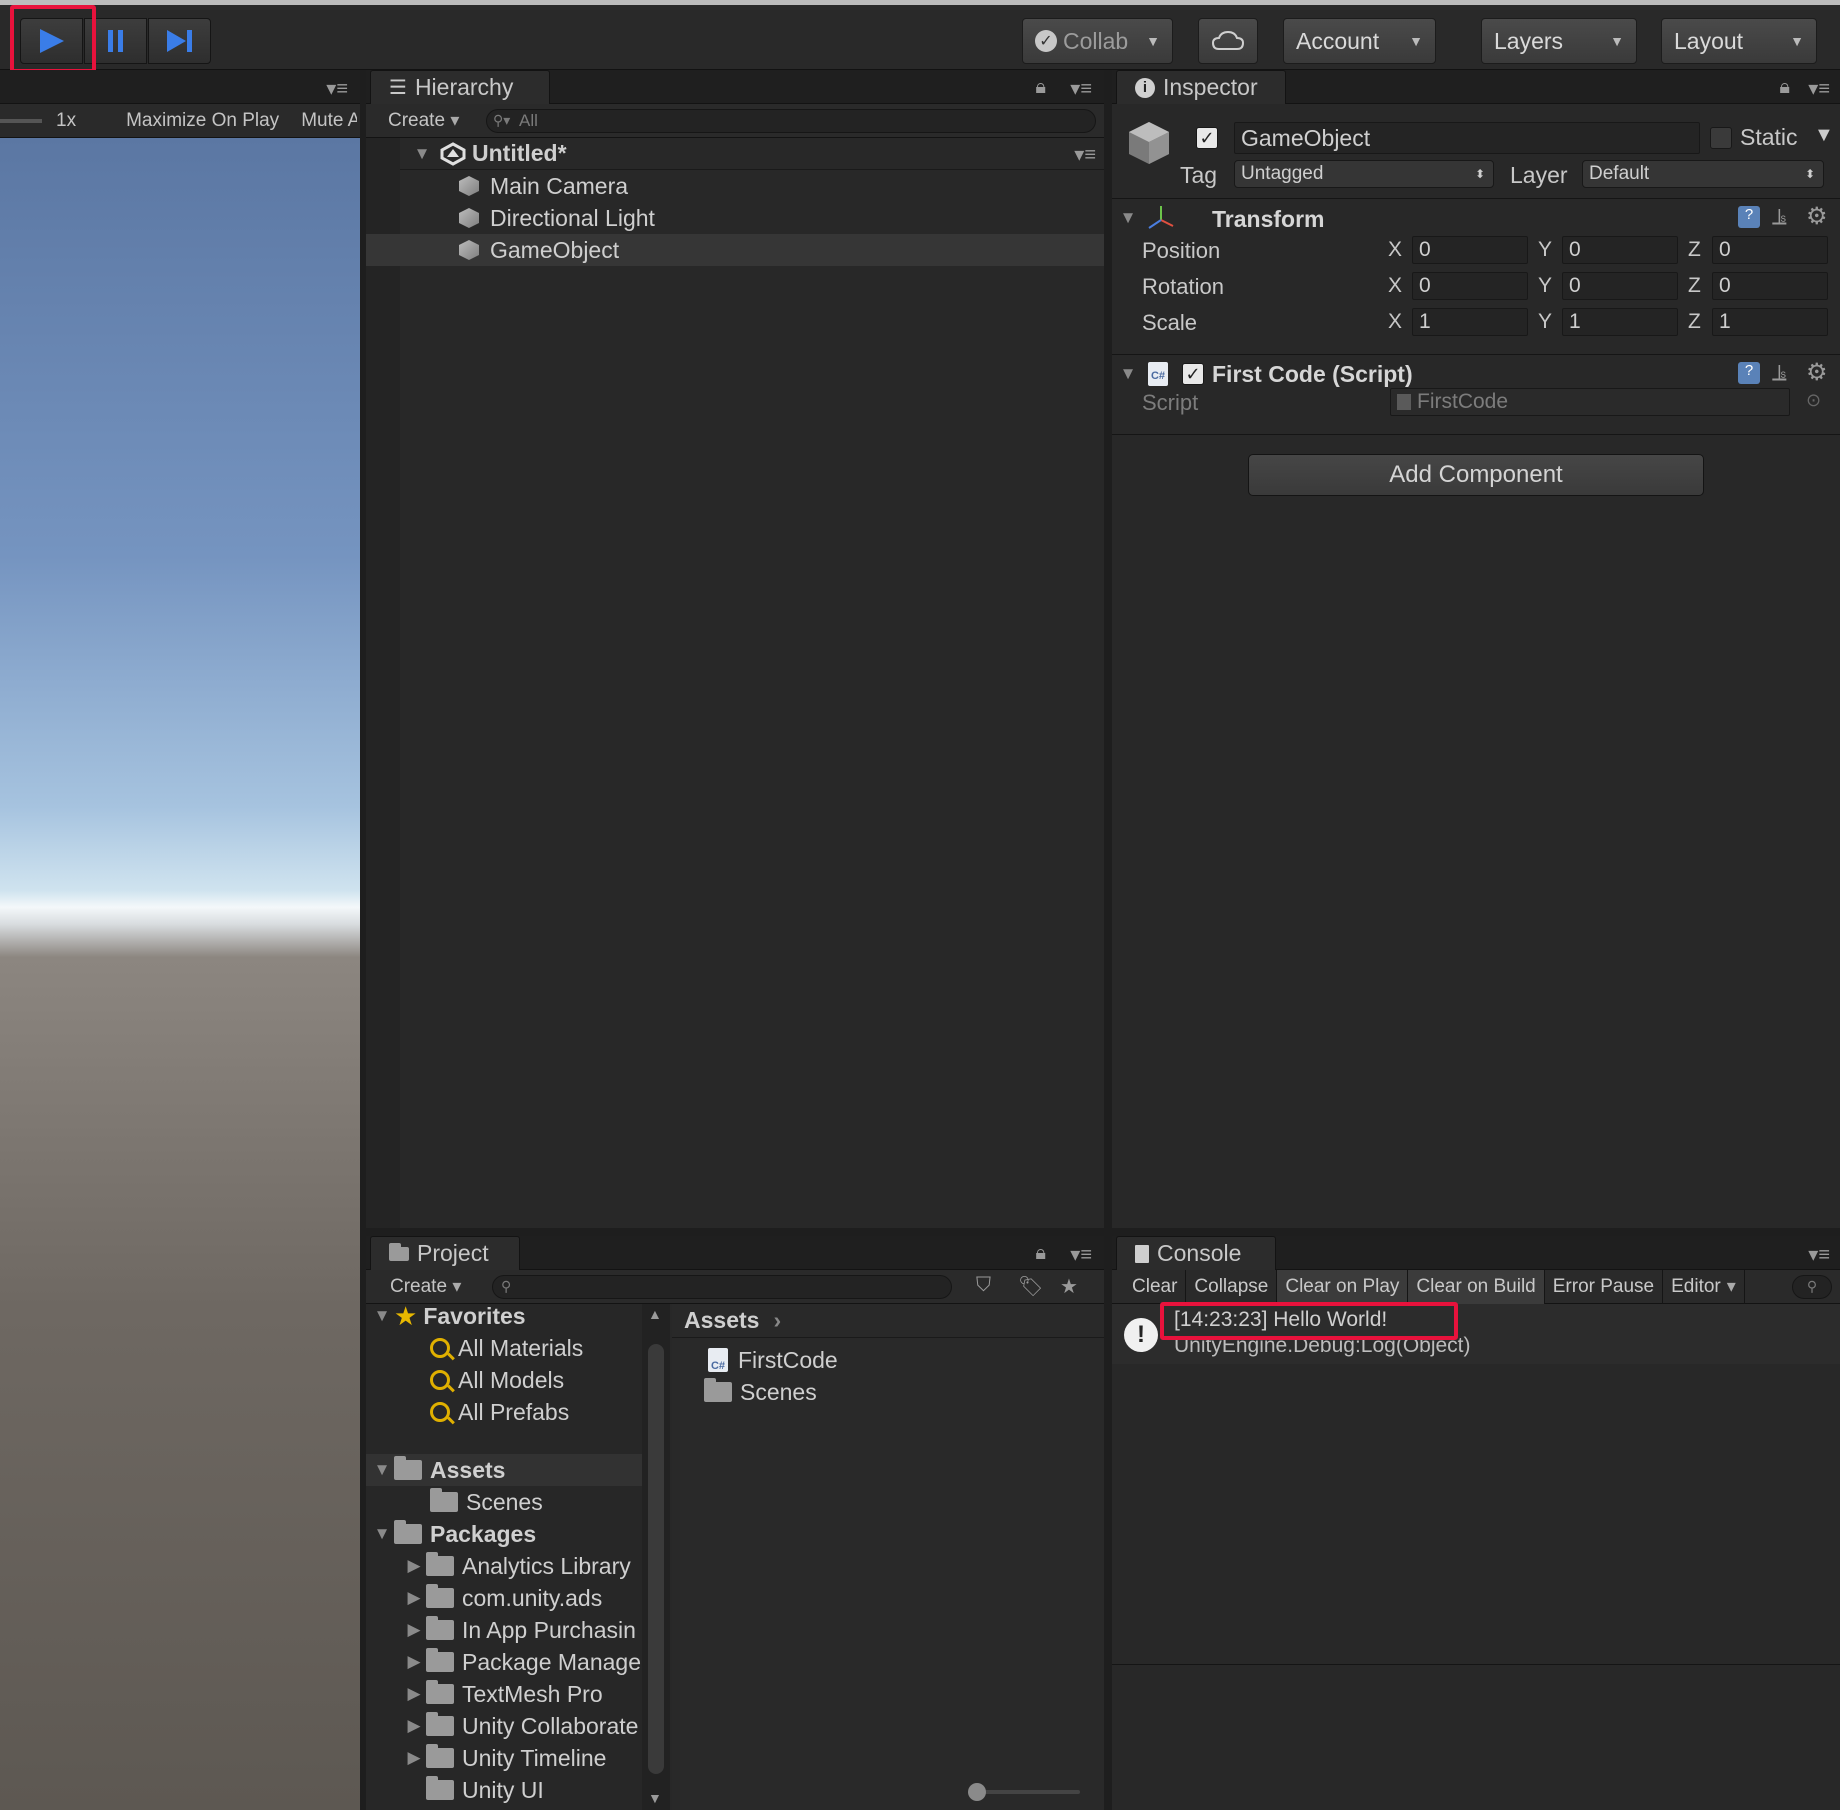 The height and width of the screenshot is (1810, 1840). Describe the element at coordinates (453, 1534) in the screenshot. I see `packages-folder-row: ▼ Packages` at that location.